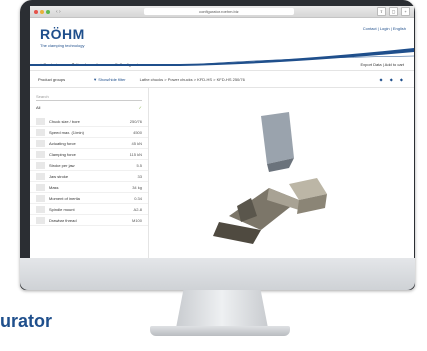  Describe the element at coordinates (89, 121) in the screenshot. I see `property-row: Chuck size / bore 250/76` at that location.